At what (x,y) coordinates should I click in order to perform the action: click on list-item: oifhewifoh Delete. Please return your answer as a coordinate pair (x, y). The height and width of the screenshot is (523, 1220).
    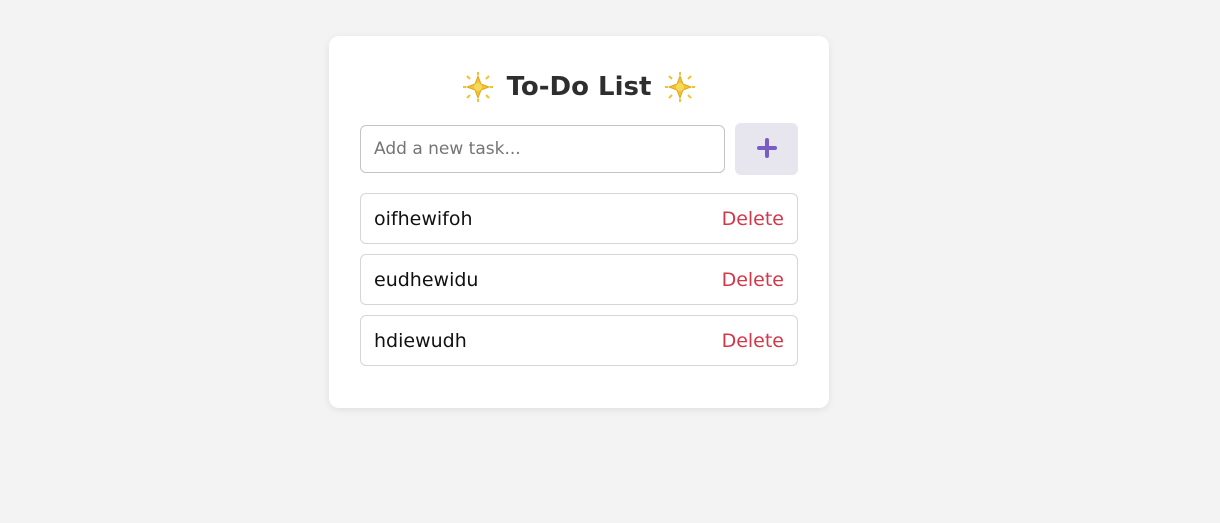
    Looking at the image, I should click on (579, 218).